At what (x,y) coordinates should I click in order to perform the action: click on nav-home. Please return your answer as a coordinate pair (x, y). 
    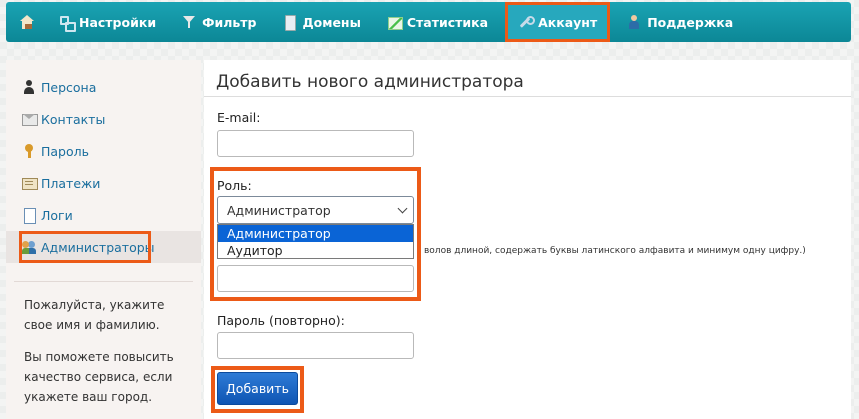
    Looking at the image, I should click on (29, 22).